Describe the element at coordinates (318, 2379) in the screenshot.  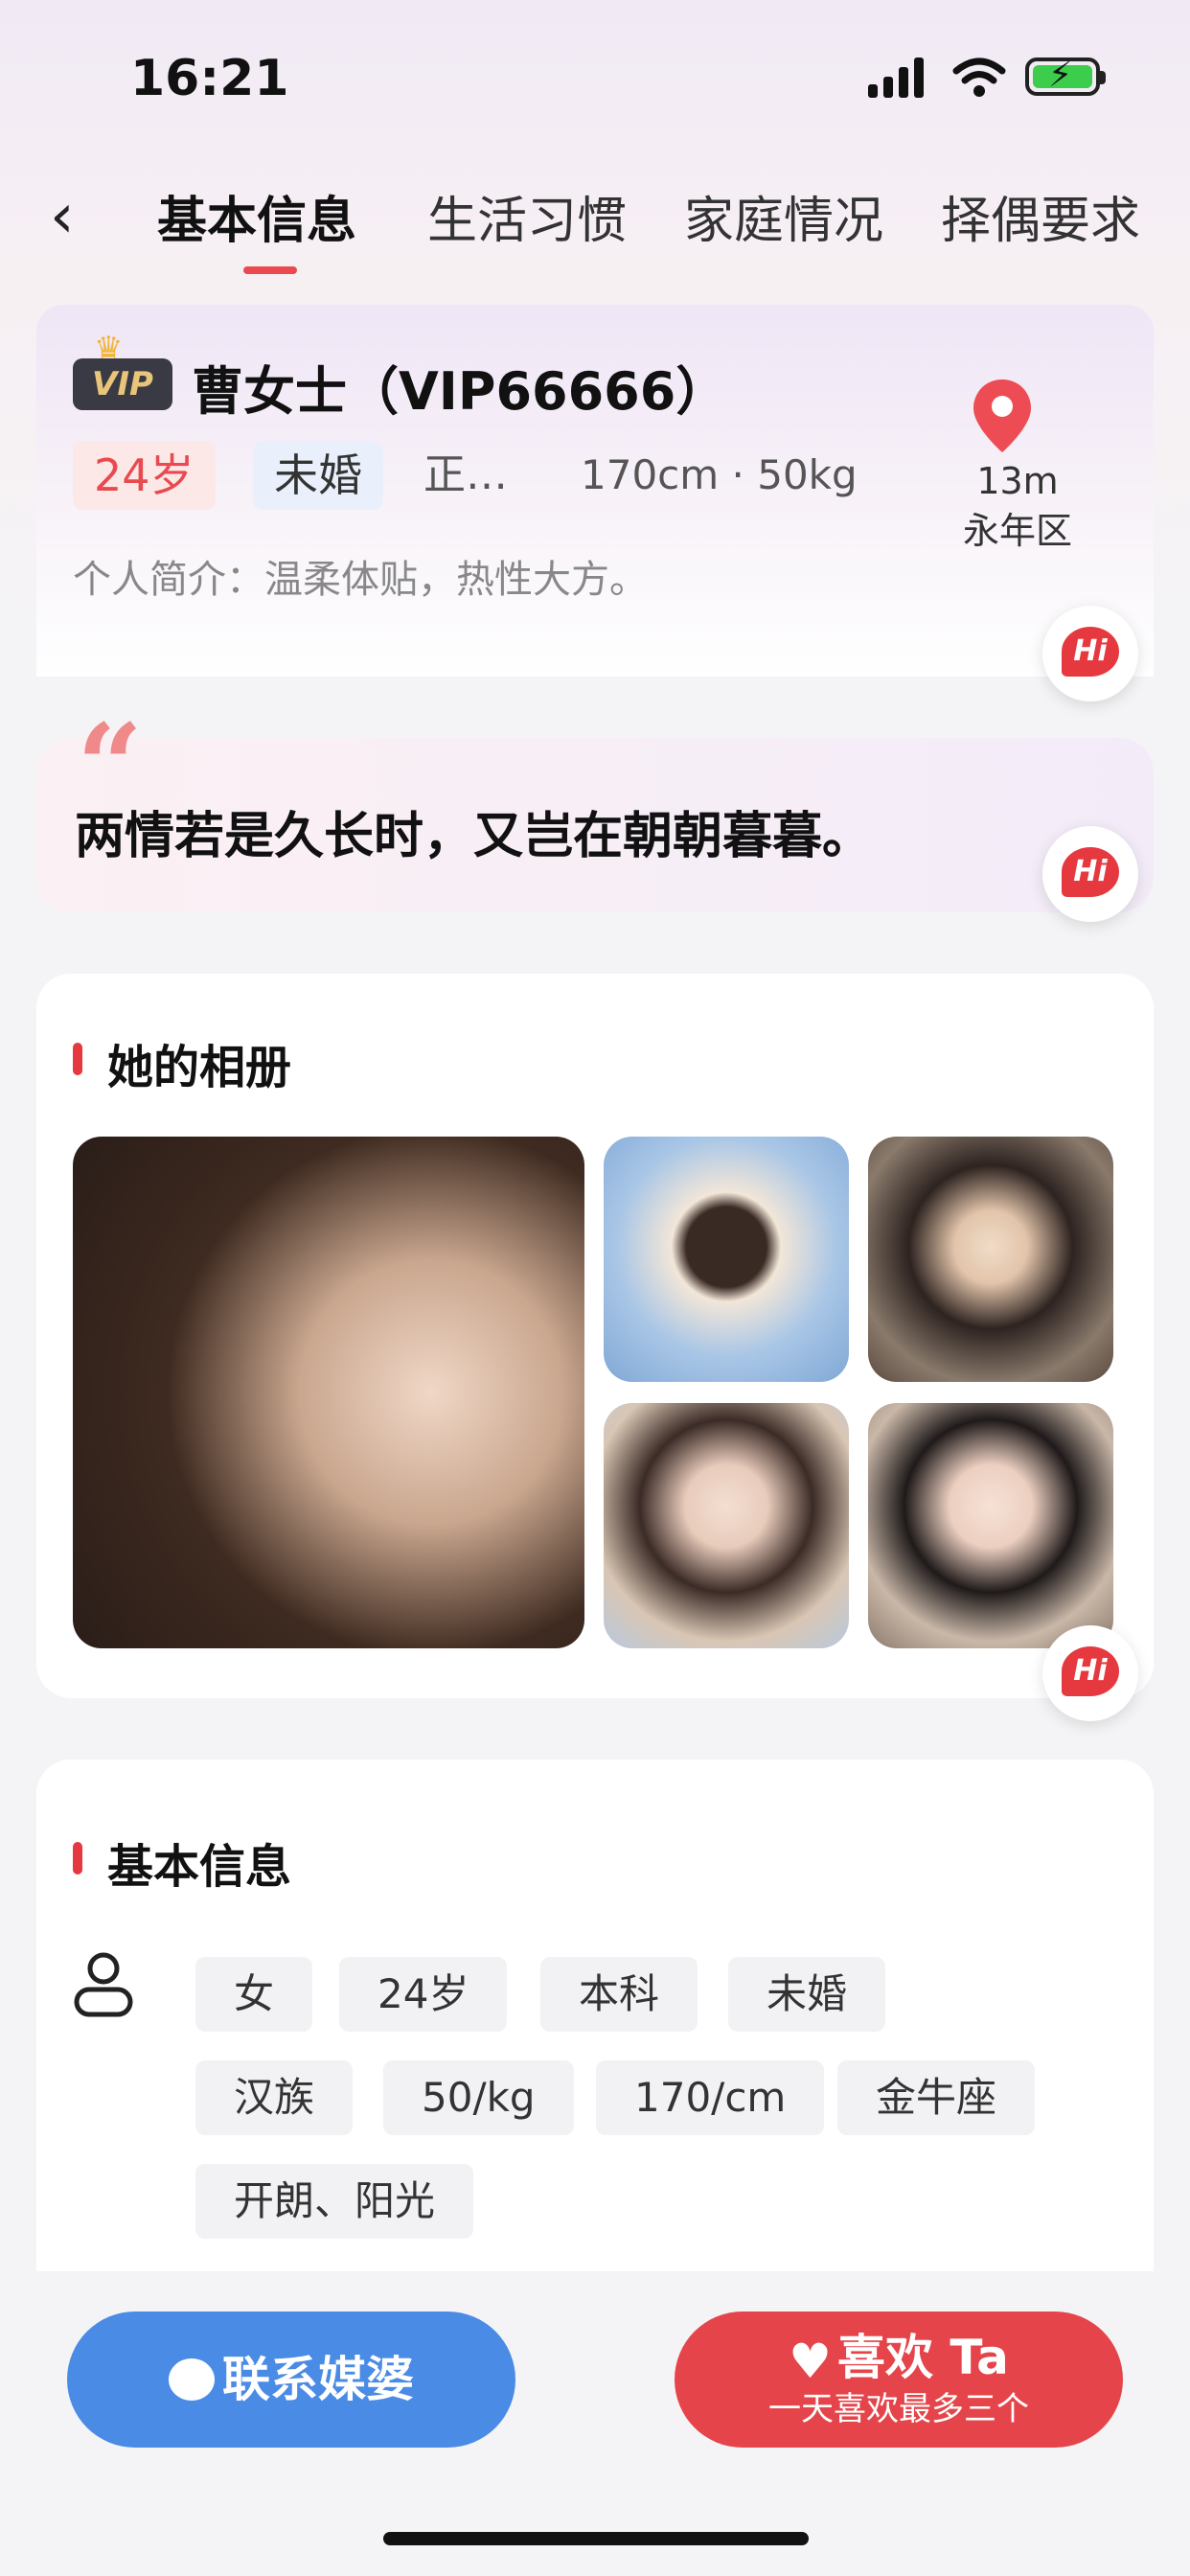
I see `contact-label: 联系媒婆` at that location.